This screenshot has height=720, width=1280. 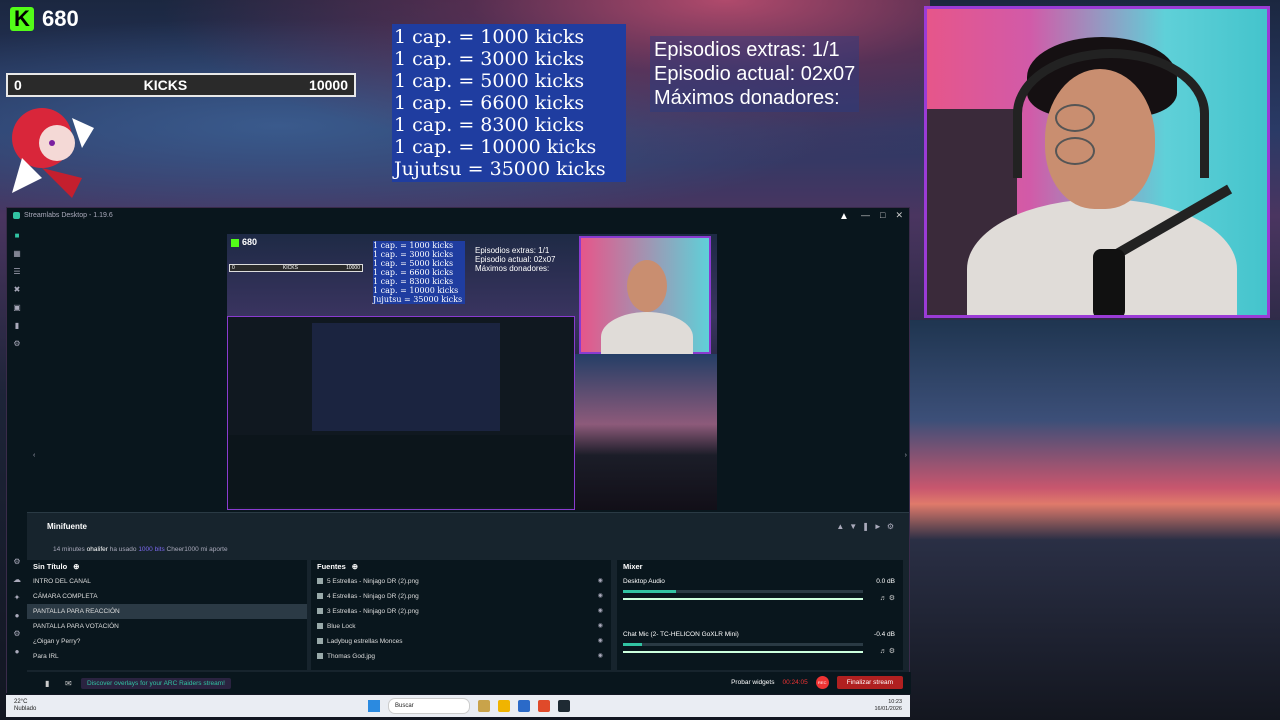 I want to click on tools-icon: ✖, so click(x=17, y=290).